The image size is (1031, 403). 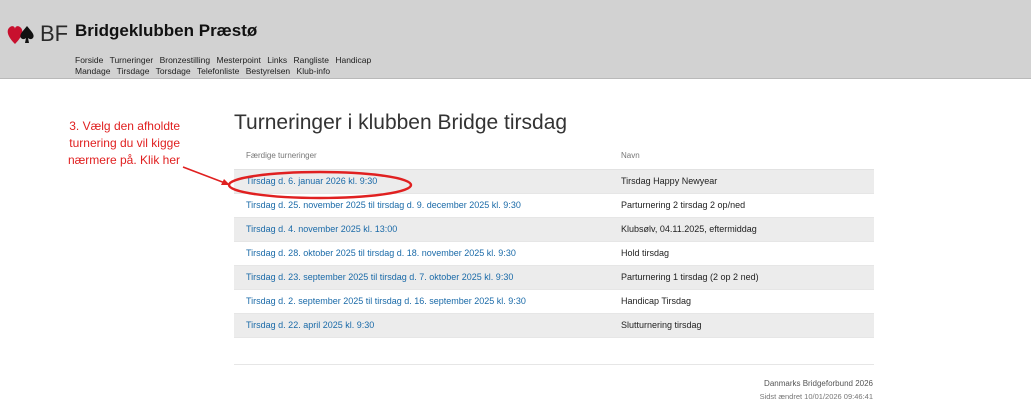 What do you see at coordinates (401, 122) in the screenshot?
I see `page-title: Turneringer i klubben Bridge tirsdag` at bounding box center [401, 122].